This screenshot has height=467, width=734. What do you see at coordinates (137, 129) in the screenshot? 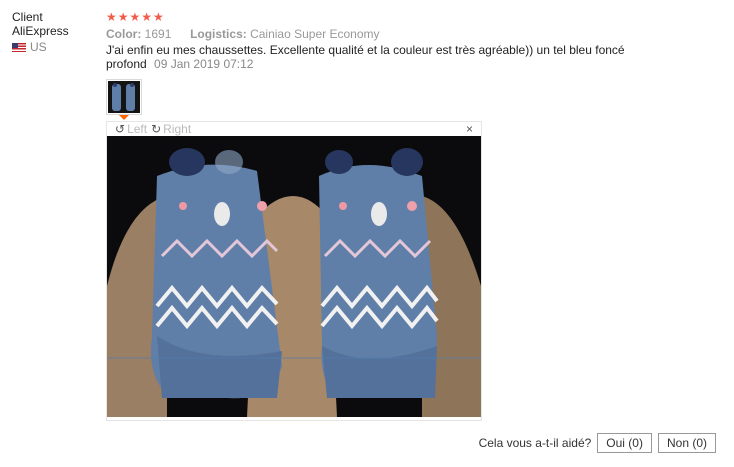
I see `rotate-left-label: Left` at bounding box center [137, 129].